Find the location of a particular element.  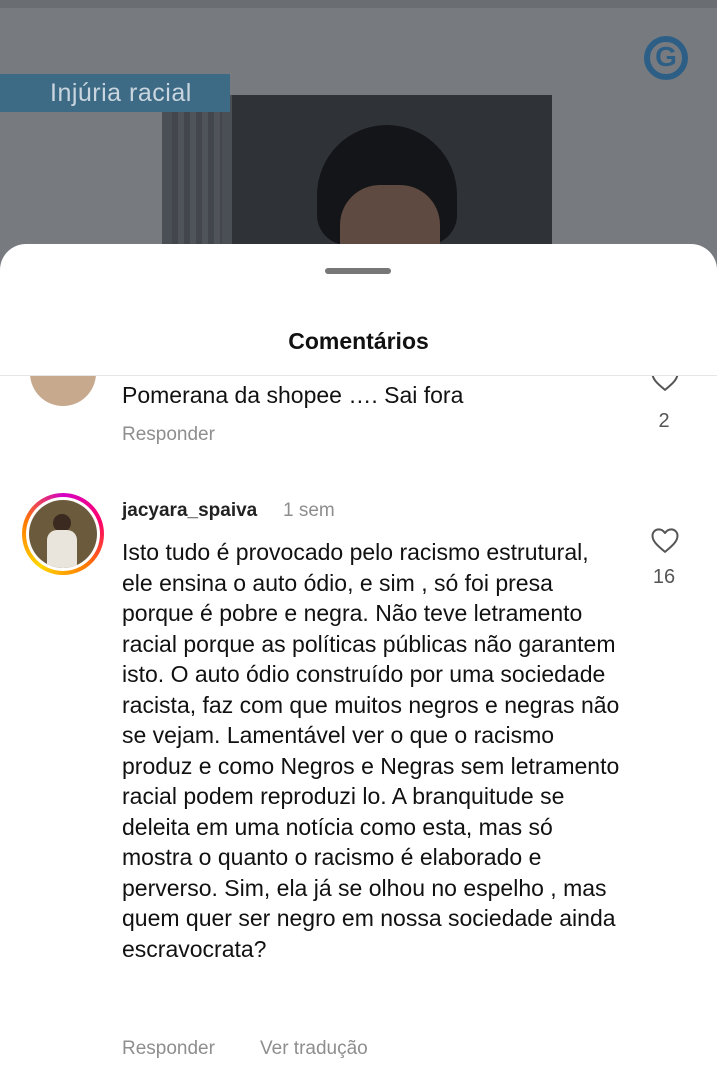

like-count: 16 is located at coordinates (664, 577).